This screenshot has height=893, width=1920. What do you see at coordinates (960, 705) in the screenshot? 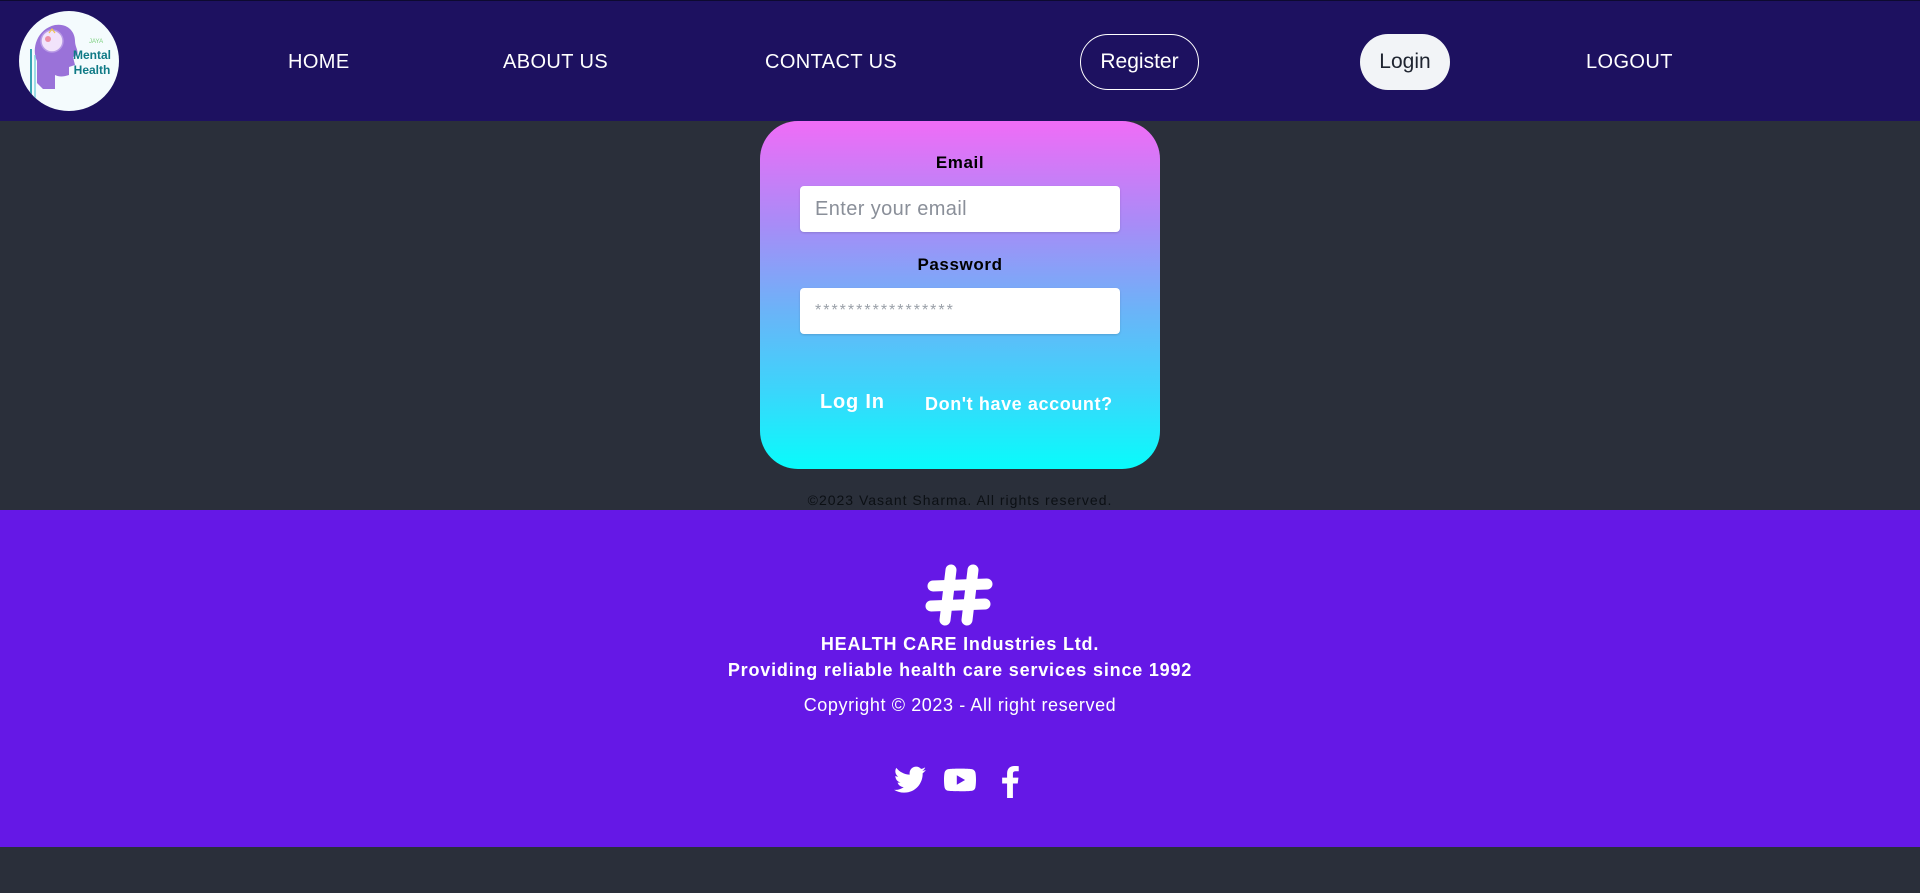
I see `footer-copyright: Copyright © 2023 - All right reserved` at bounding box center [960, 705].